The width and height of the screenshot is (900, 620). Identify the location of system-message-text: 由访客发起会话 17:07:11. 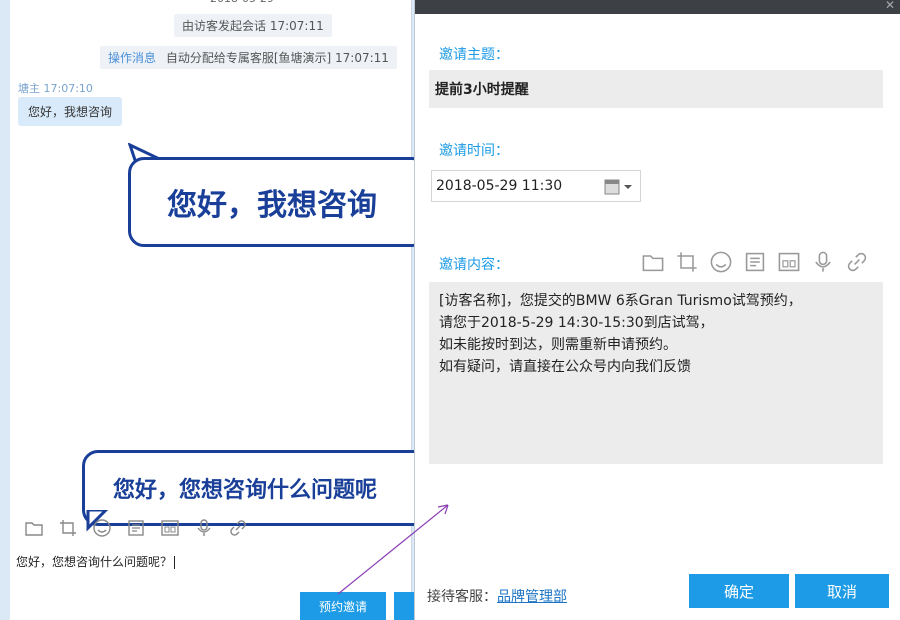
(253, 26).